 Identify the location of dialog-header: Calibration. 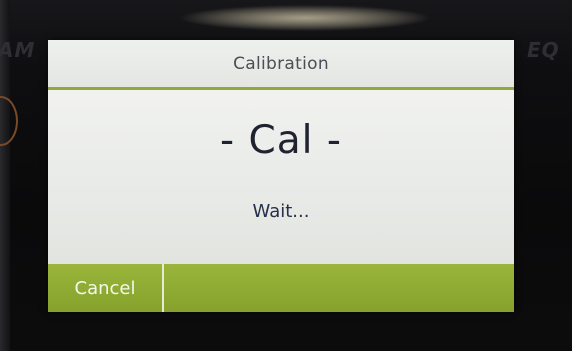
(281, 65).